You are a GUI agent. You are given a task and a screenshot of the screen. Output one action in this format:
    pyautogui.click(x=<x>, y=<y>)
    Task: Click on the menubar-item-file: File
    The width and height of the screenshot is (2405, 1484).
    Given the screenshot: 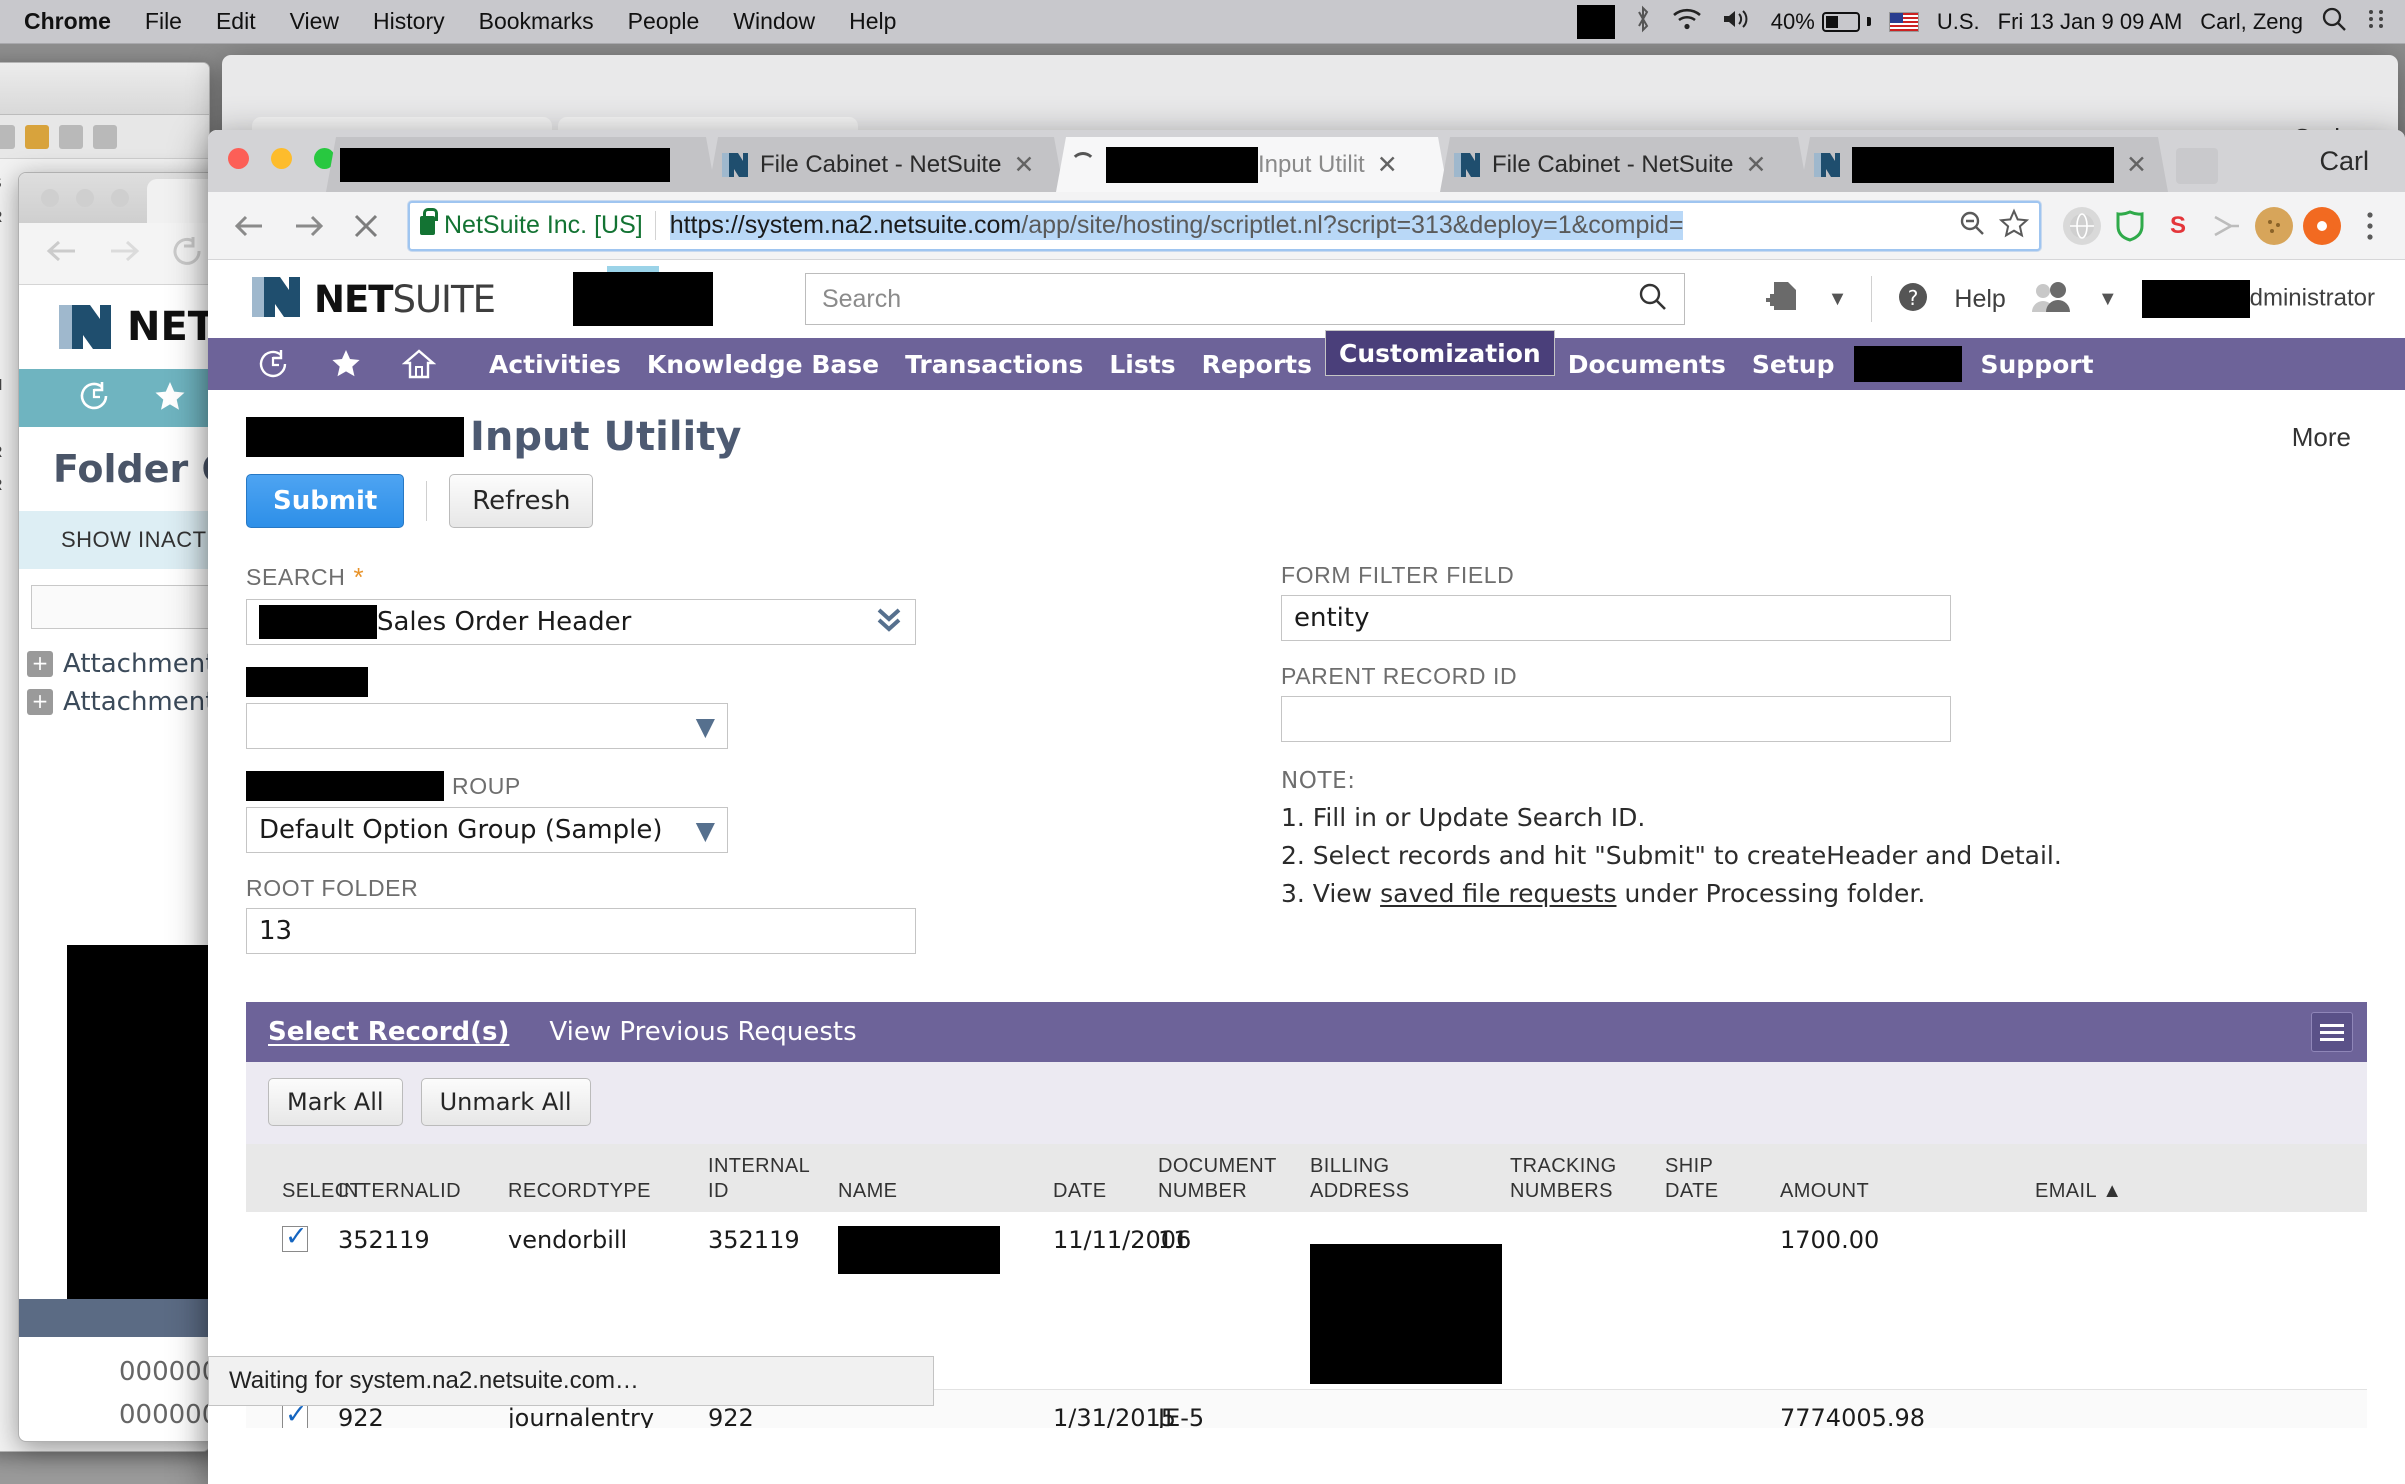 What is the action you would take?
    pyautogui.click(x=163, y=21)
    